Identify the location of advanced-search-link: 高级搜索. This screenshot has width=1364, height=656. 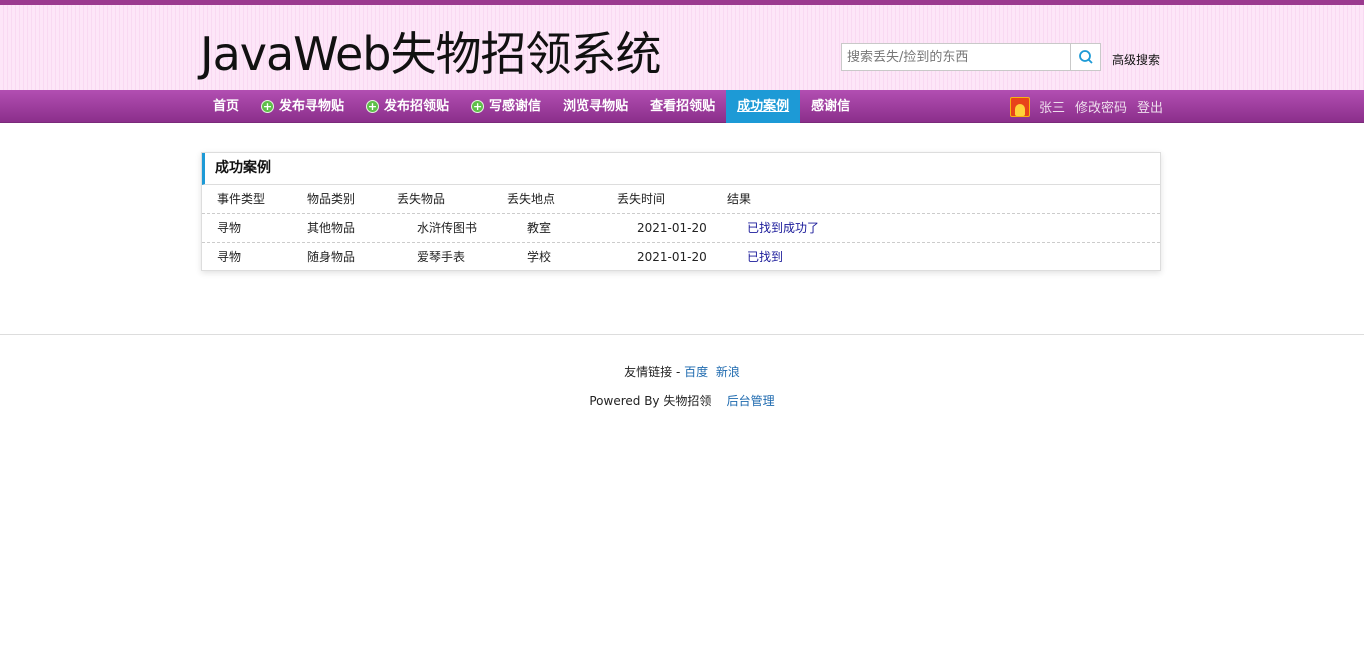
(1136, 59).